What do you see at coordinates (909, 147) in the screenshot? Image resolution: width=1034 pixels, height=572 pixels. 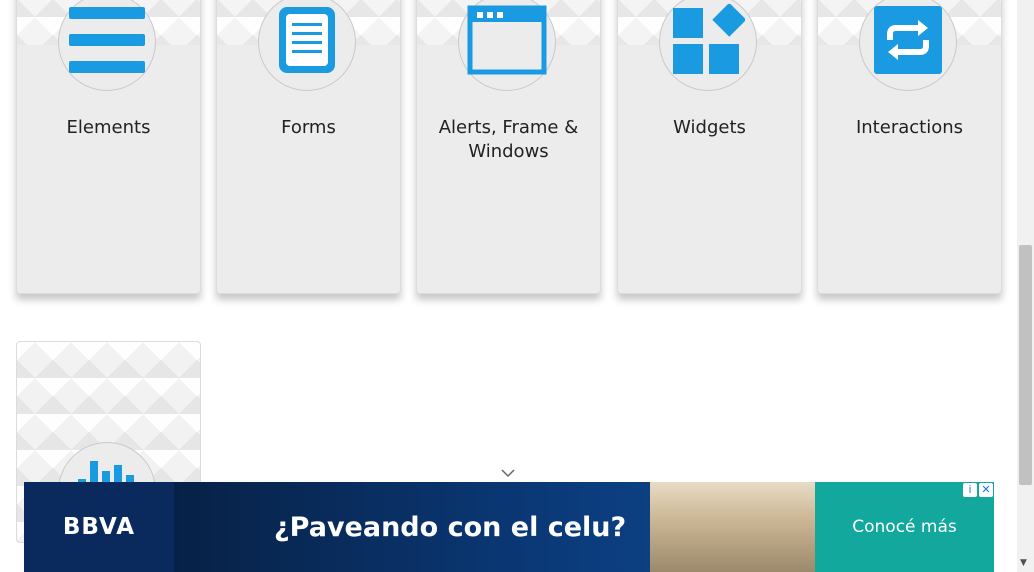 I see `card-interactions: Interactions` at bounding box center [909, 147].